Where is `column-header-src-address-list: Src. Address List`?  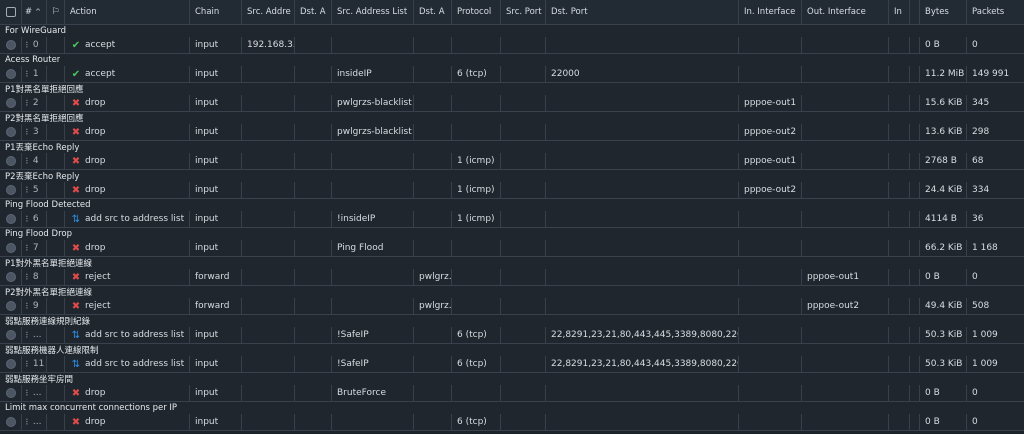
column-header-src-address-list: Src. Address List is located at coordinates (373, 12).